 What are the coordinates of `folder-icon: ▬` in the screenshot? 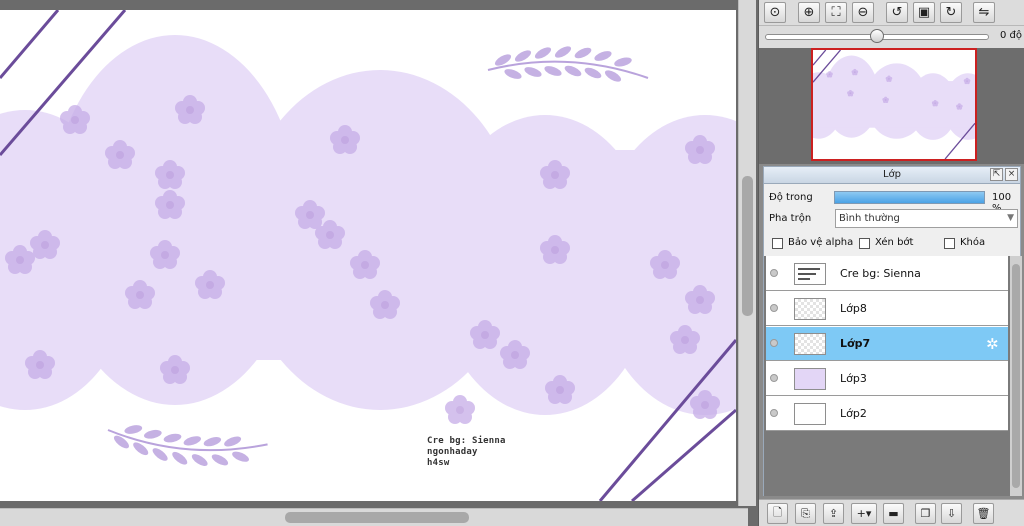 It's located at (893, 513).